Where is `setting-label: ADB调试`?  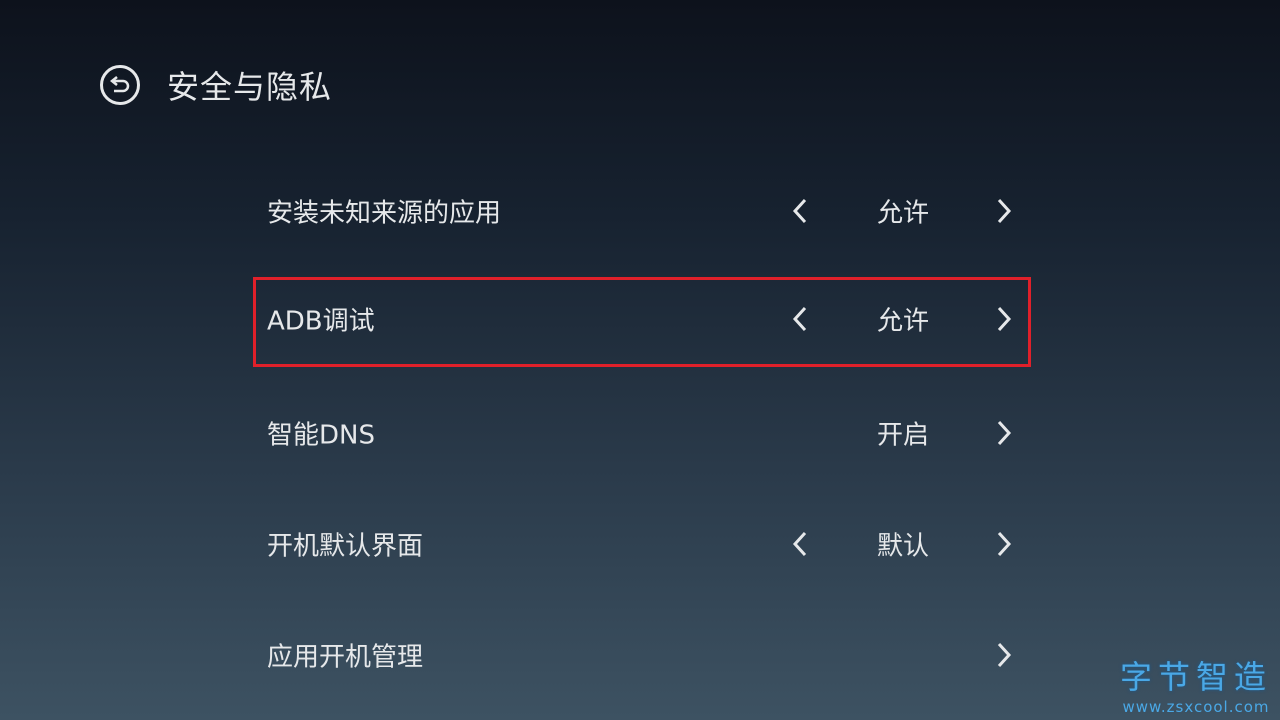 setting-label: ADB调试 is located at coordinates (321, 321).